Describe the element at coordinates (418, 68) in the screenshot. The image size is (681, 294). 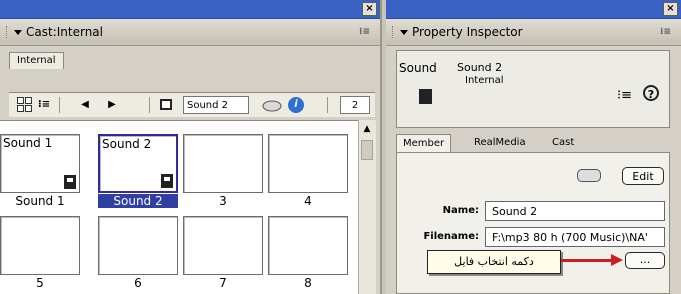
I see `member-type-label: Sound` at that location.